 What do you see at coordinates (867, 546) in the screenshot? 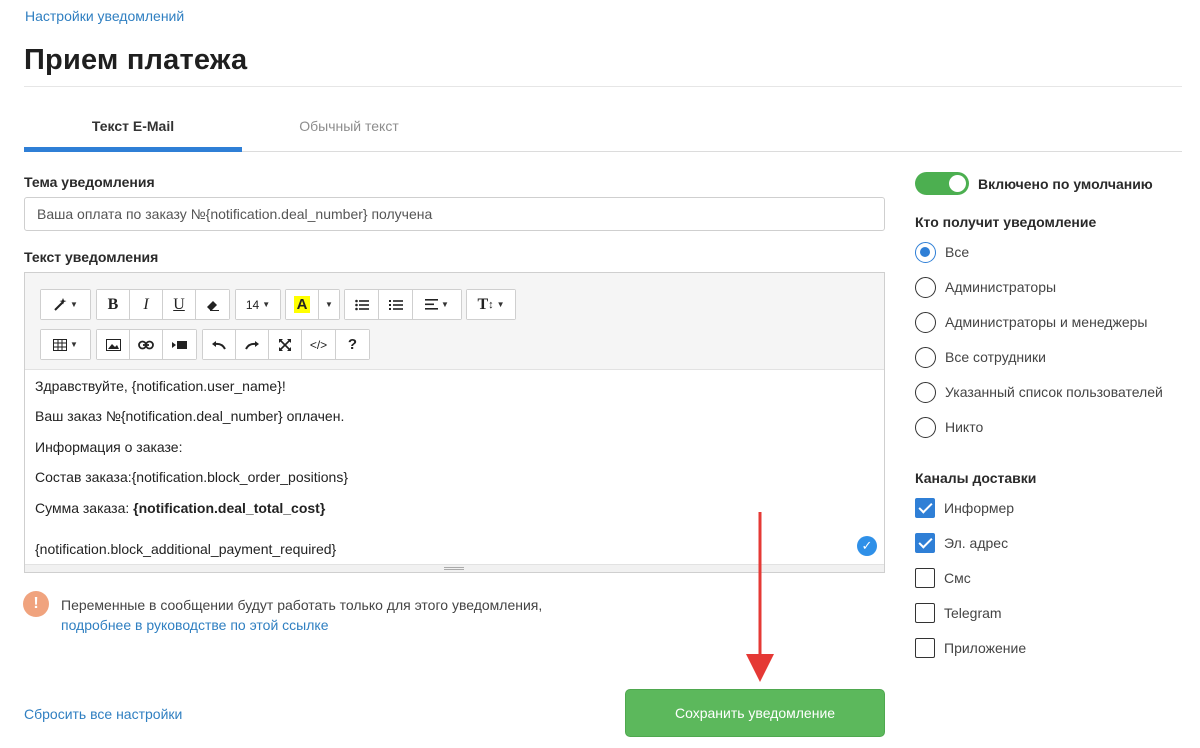
I see `check-circle-icon: ✓` at bounding box center [867, 546].